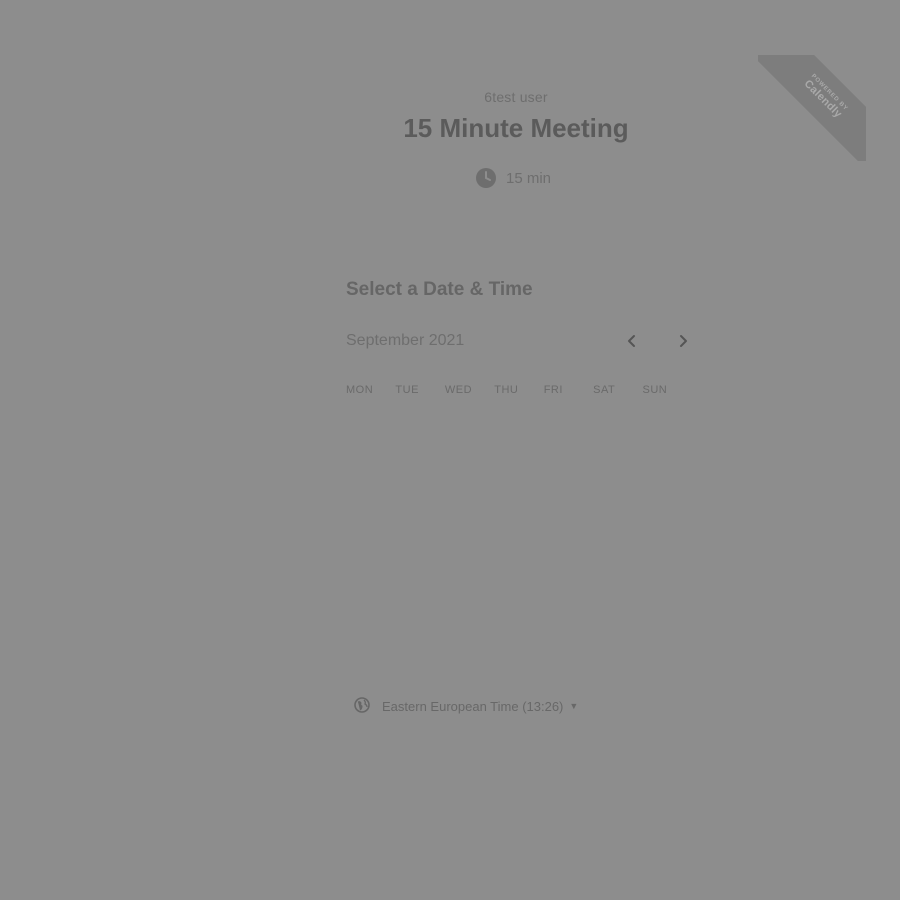 The width and height of the screenshot is (900, 900). I want to click on previous-month-button, so click(632, 343).